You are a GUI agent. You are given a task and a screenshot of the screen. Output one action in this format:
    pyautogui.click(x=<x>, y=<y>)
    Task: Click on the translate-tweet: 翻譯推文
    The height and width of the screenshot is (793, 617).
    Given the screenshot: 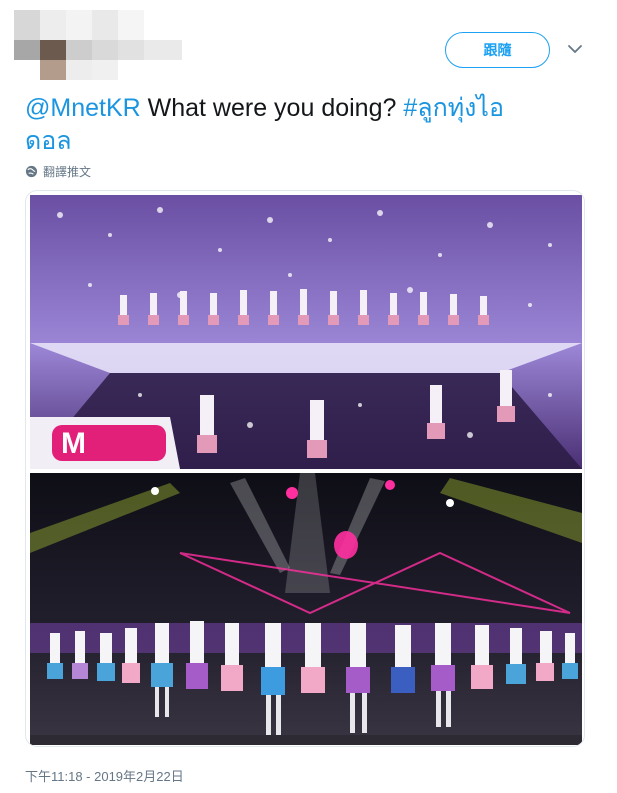 What is the action you would take?
    pyautogui.click(x=58, y=171)
    